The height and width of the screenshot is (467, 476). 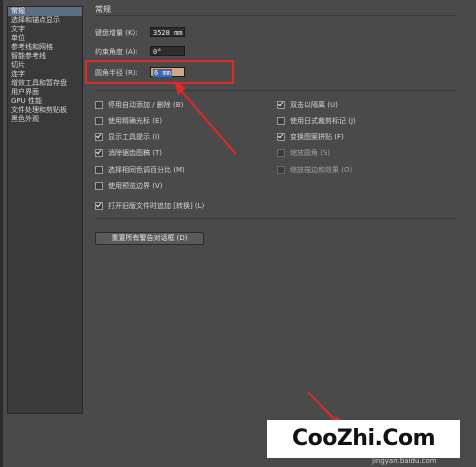 What do you see at coordinates (404, 461) in the screenshot?
I see `watermark-url: jingyan.baidu.com` at bounding box center [404, 461].